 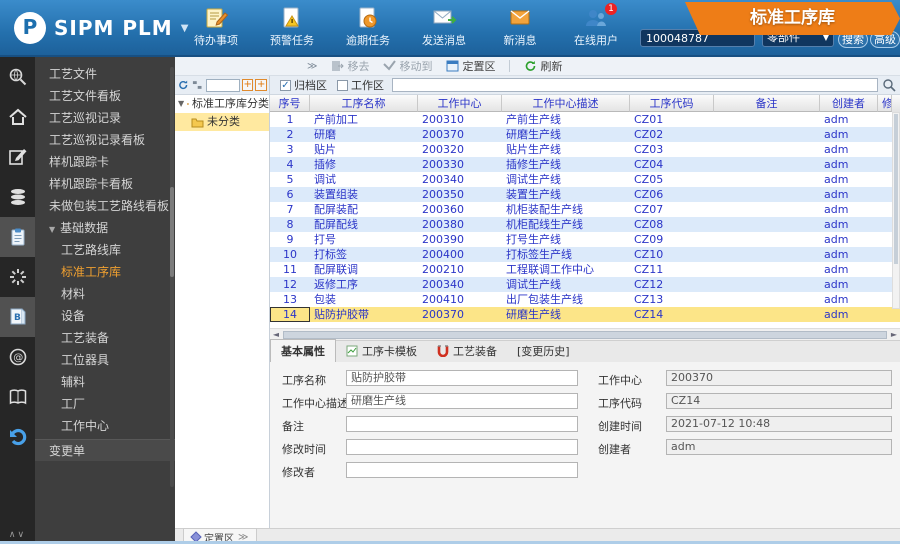 What do you see at coordinates (312, 66) in the screenshot?
I see `collapse-icon: ≫` at bounding box center [312, 66].